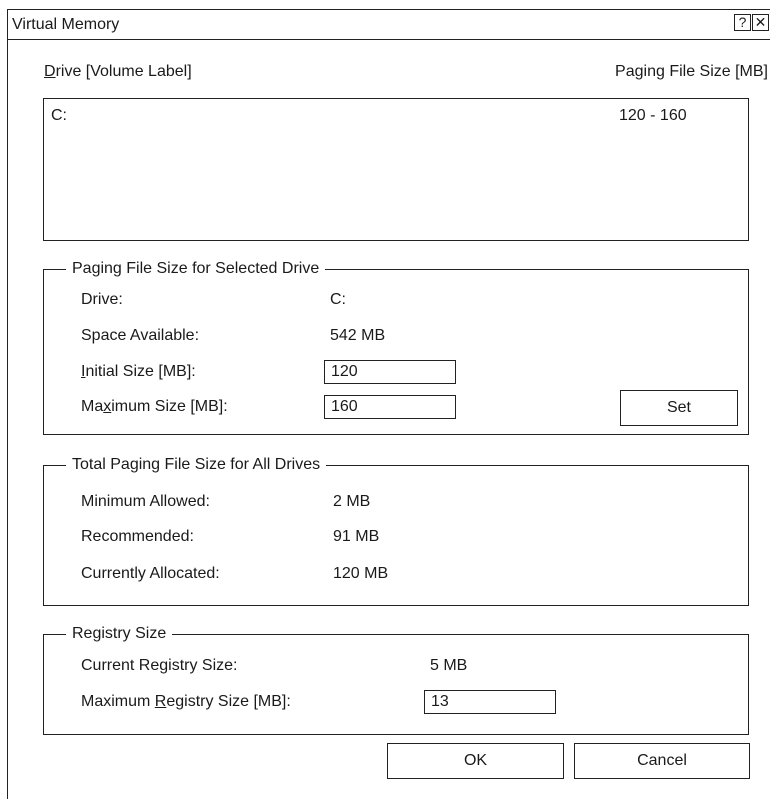 This screenshot has height=799, width=770. I want to click on size-column-header: Paging File Size [MB], so click(691, 71).